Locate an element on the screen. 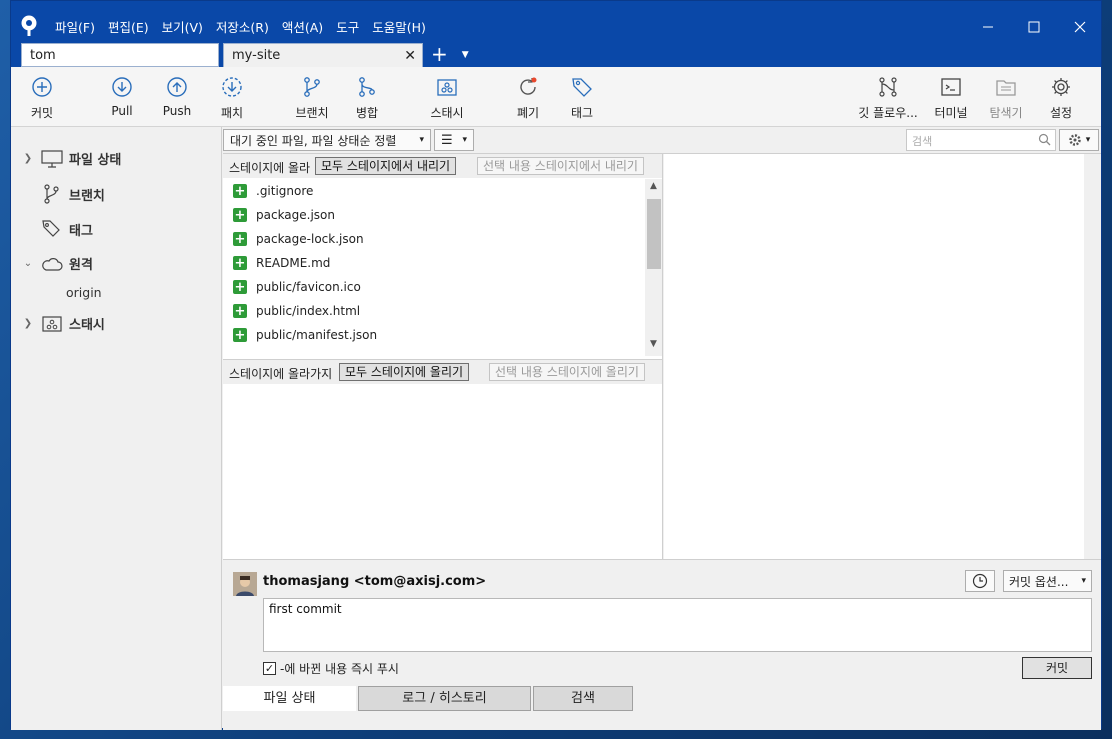 This screenshot has height=739, width=1112. tab-tom: tom is located at coordinates (120, 55).